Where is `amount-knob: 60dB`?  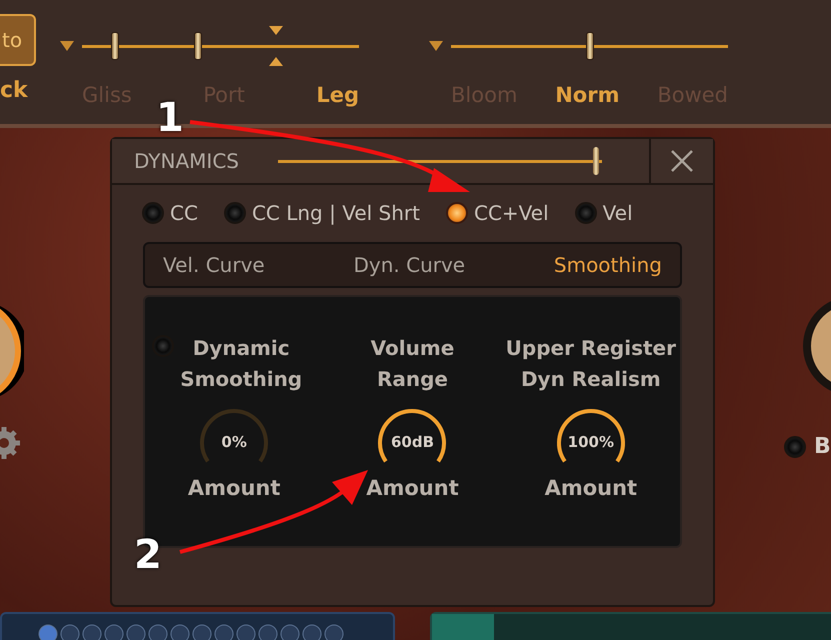
amount-knob: 60dB is located at coordinates (412, 438).